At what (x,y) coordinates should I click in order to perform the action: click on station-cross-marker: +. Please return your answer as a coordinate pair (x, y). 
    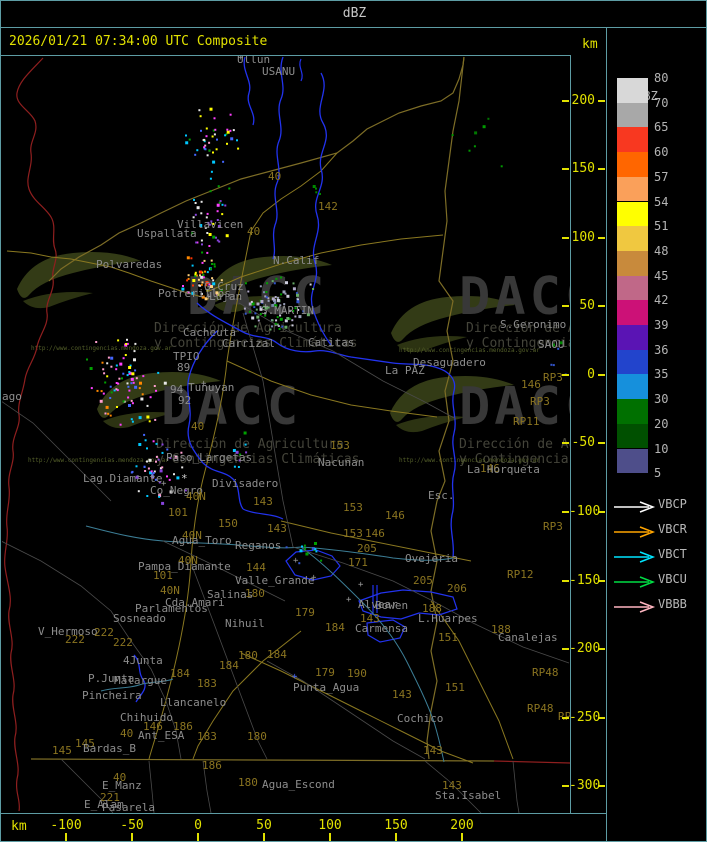
    Looking at the image, I should click on (164, 484).